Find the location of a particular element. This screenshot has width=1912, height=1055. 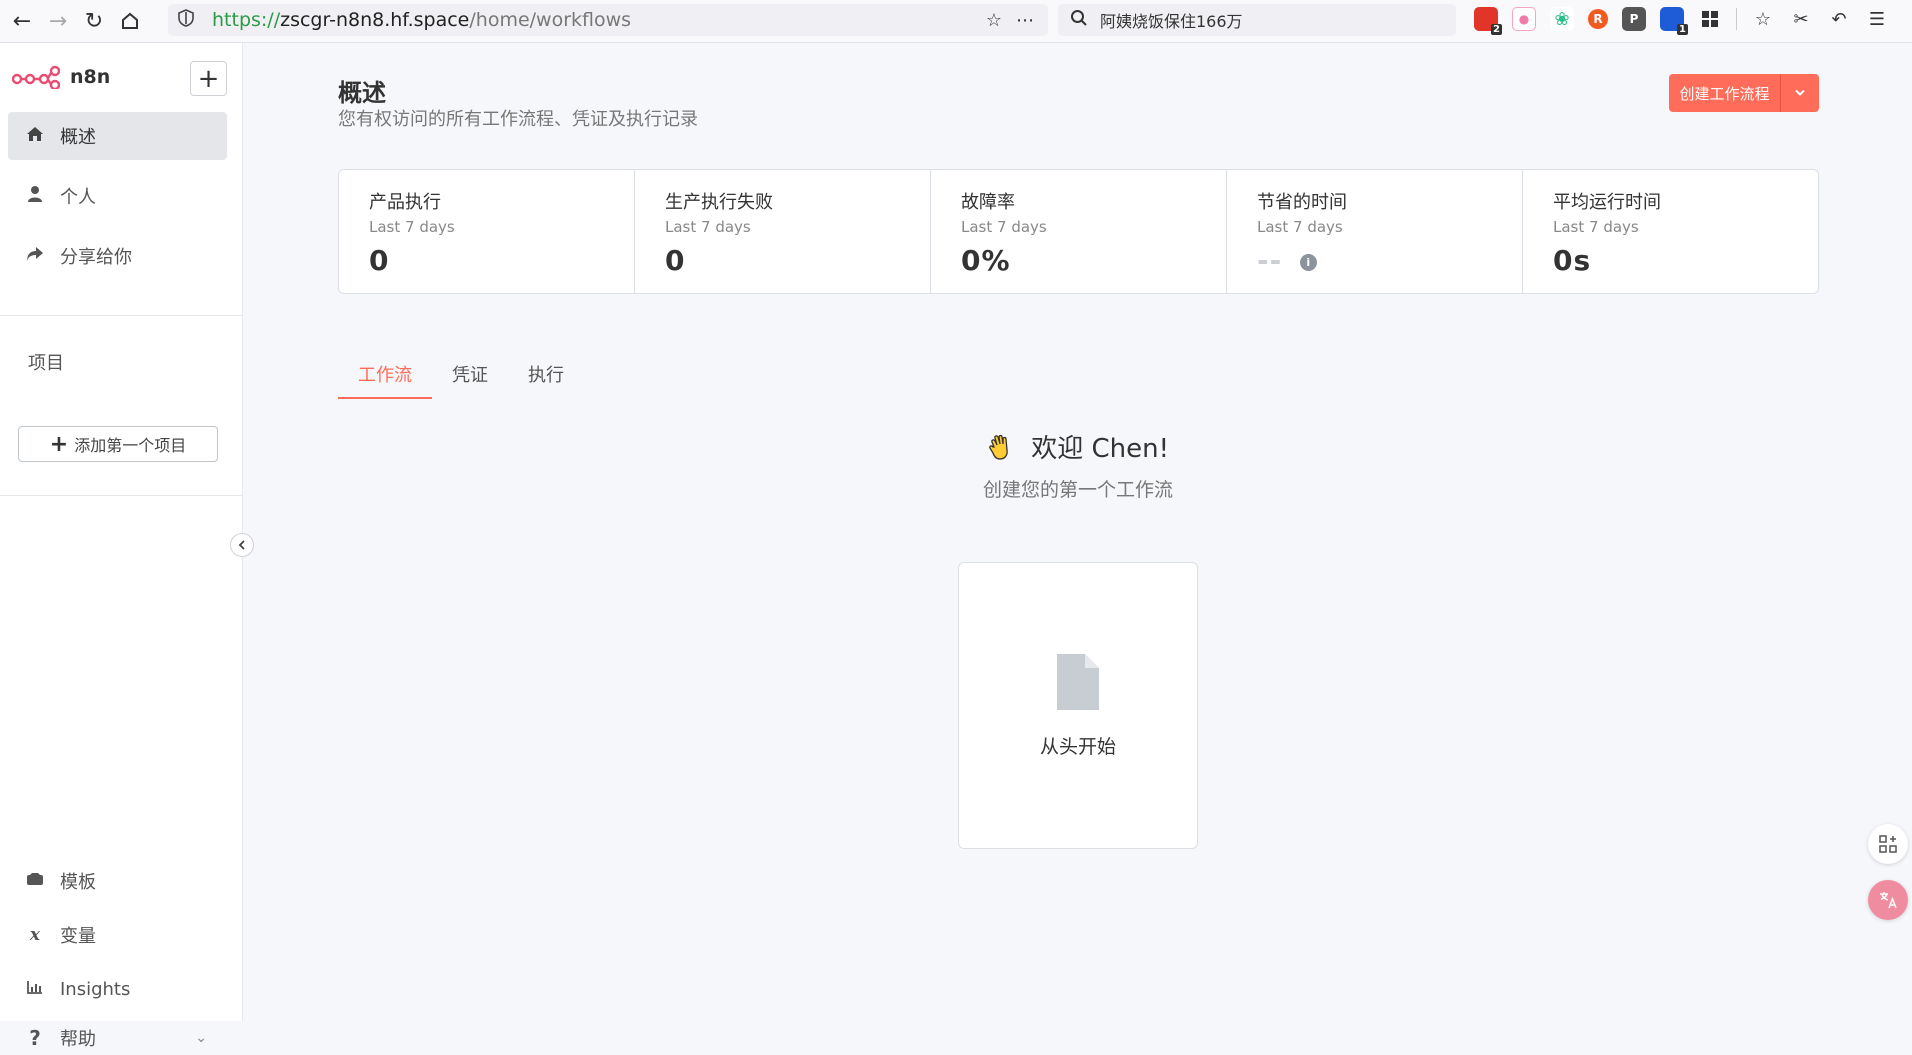

add-project-label: 添加第一个项目 is located at coordinates (130, 445).